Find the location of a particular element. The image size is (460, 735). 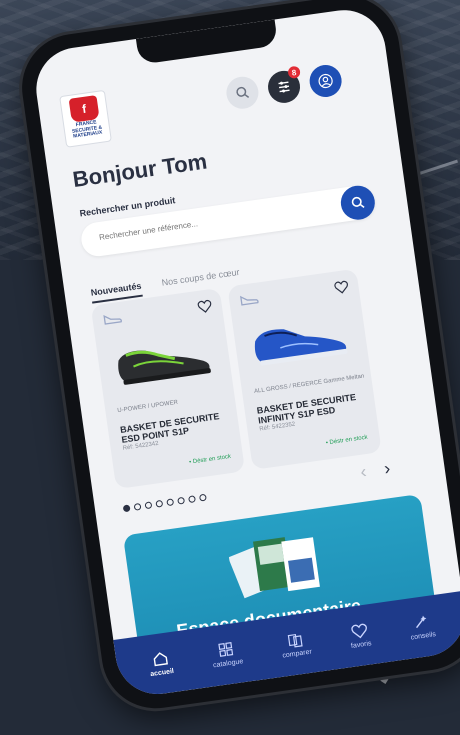

nav-favoris: favoris is located at coordinates (360, 636).